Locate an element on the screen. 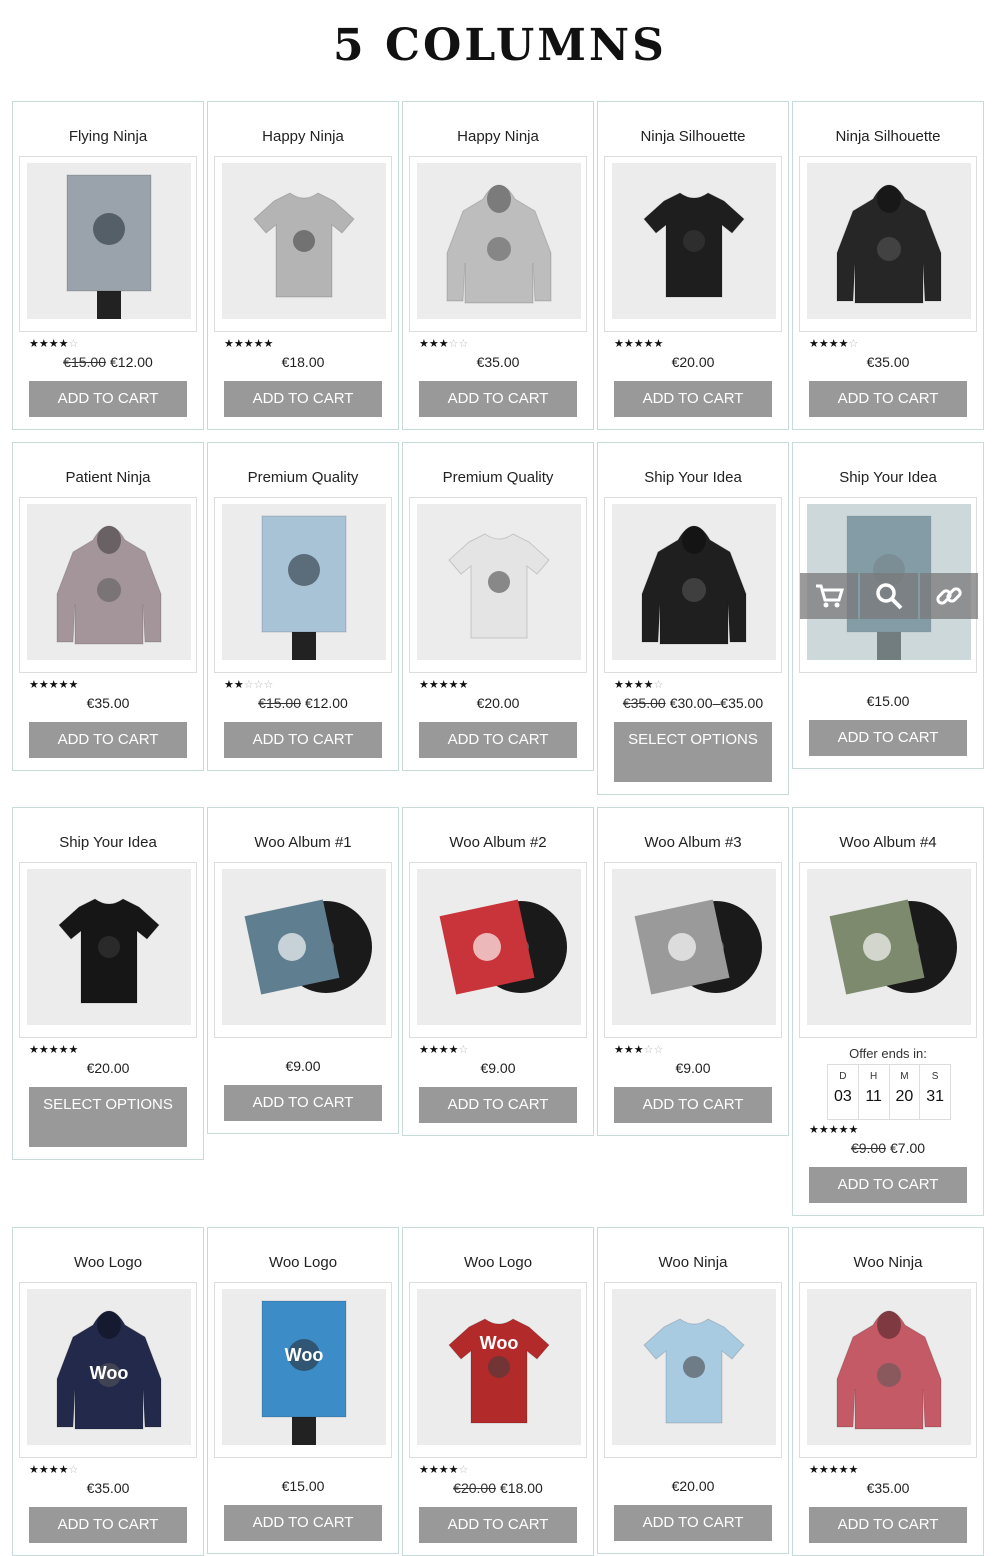 The image size is (1000, 1556). product-card: Woo Album #1 €9.00 ADD TO CART is located at coordinates (303, 970).